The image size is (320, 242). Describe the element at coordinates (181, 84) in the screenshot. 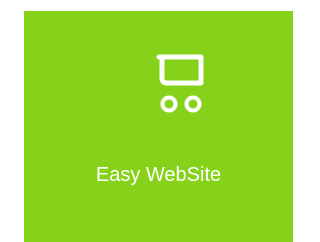

I see `shopping-cart-icon` at that location.